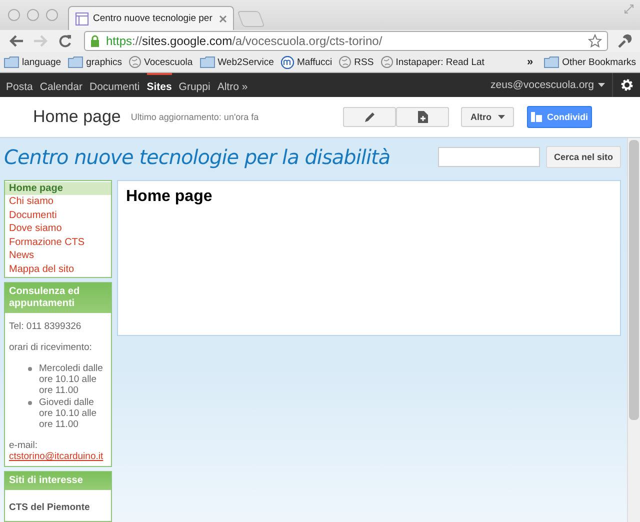  I want to click on site-link: CTS del Piemonte, so click(58, 507).